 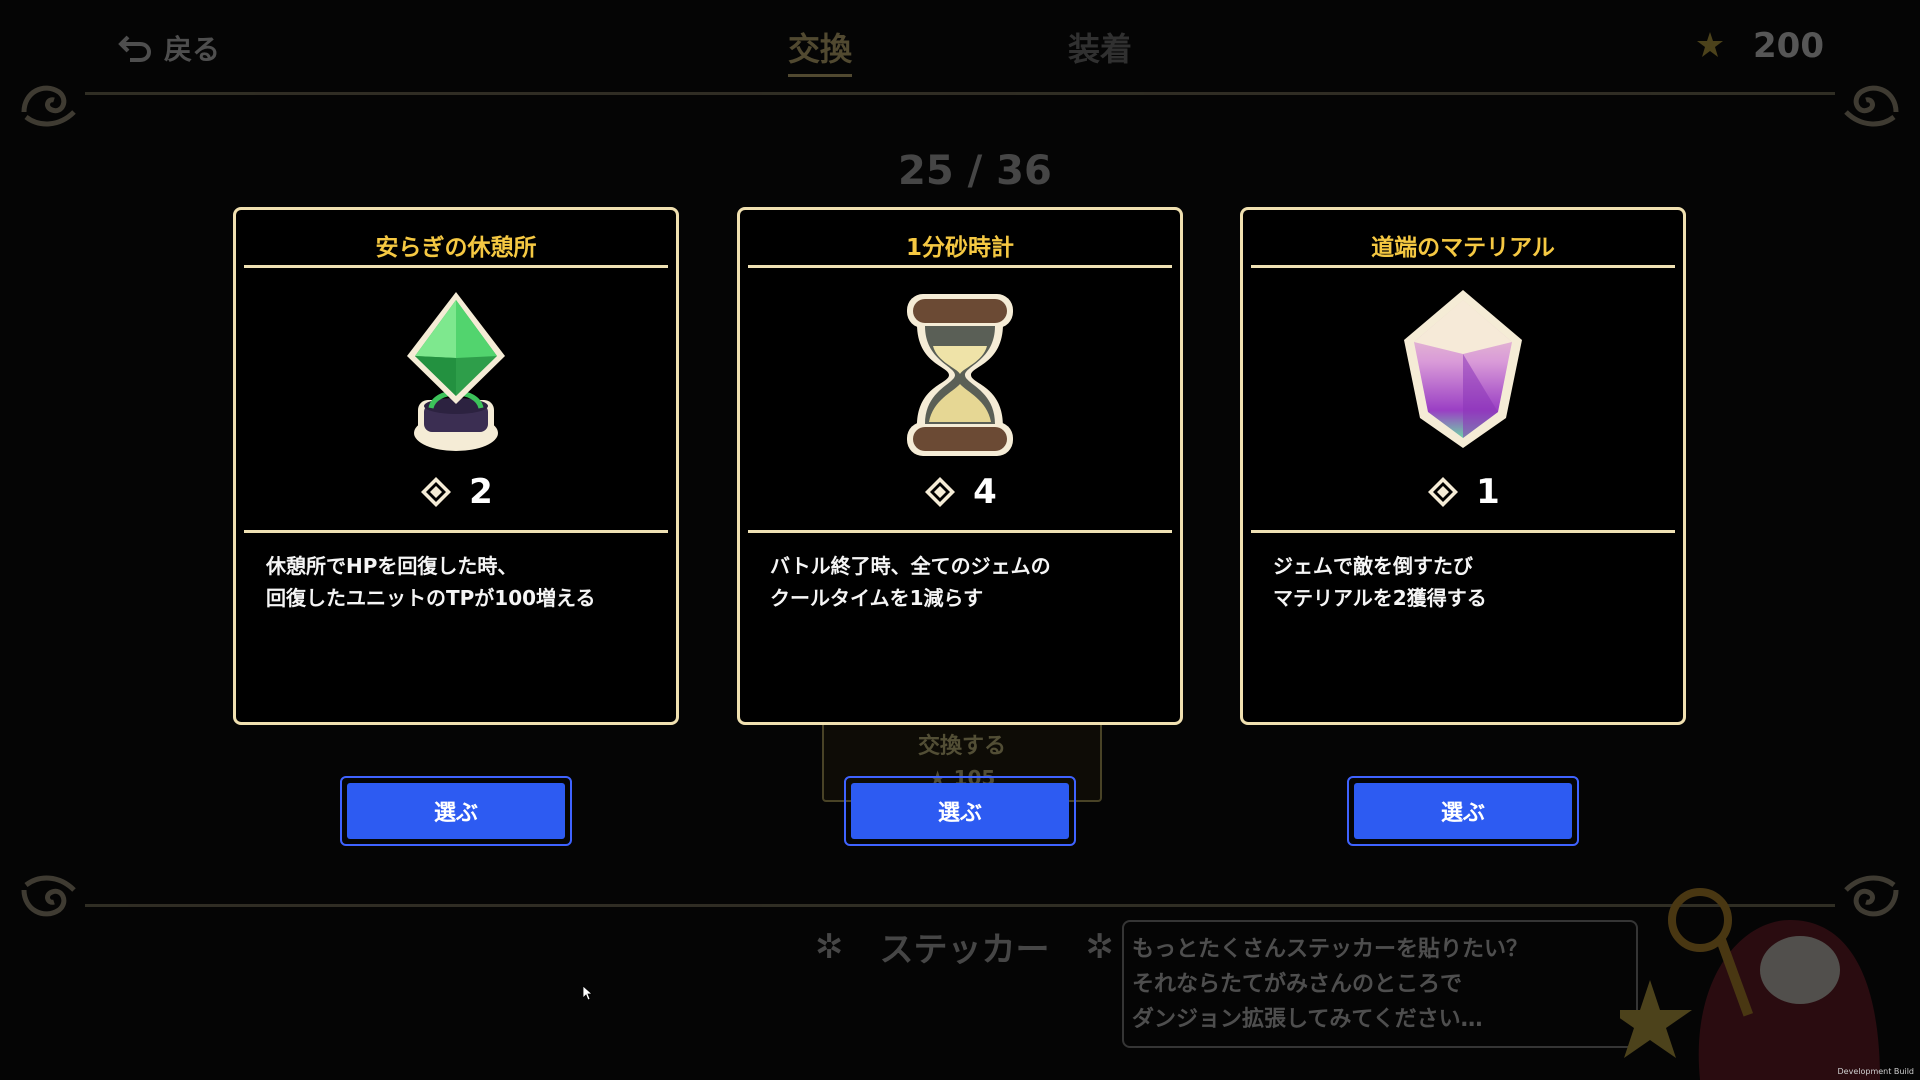 What do you see at coordinates (960, 93) in the screenshot?
I see `header-divider` at bounding box center [960, 93].